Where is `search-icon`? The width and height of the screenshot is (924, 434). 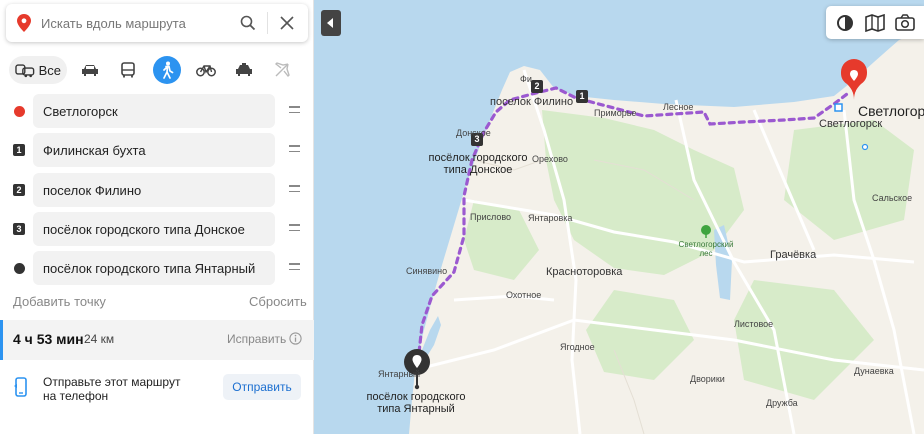
search-icon is located at coordinates (248, 23).